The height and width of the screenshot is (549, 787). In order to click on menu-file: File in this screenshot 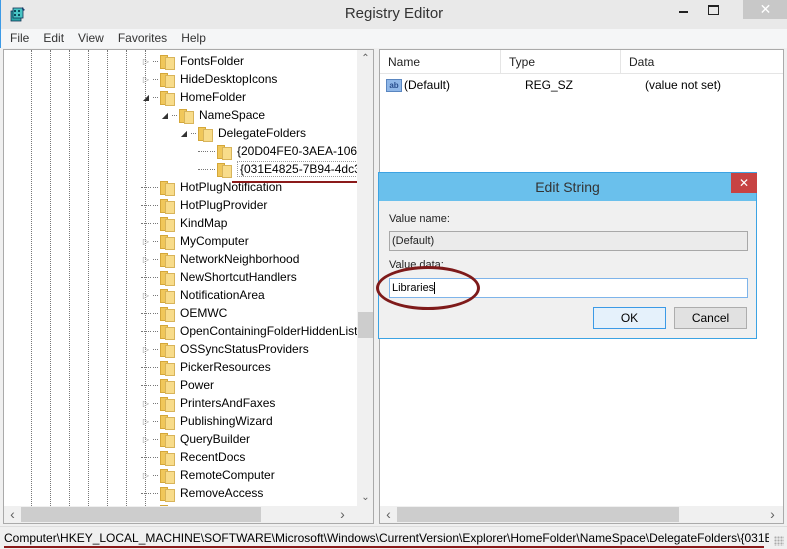, I will do `click(19, 38)`.